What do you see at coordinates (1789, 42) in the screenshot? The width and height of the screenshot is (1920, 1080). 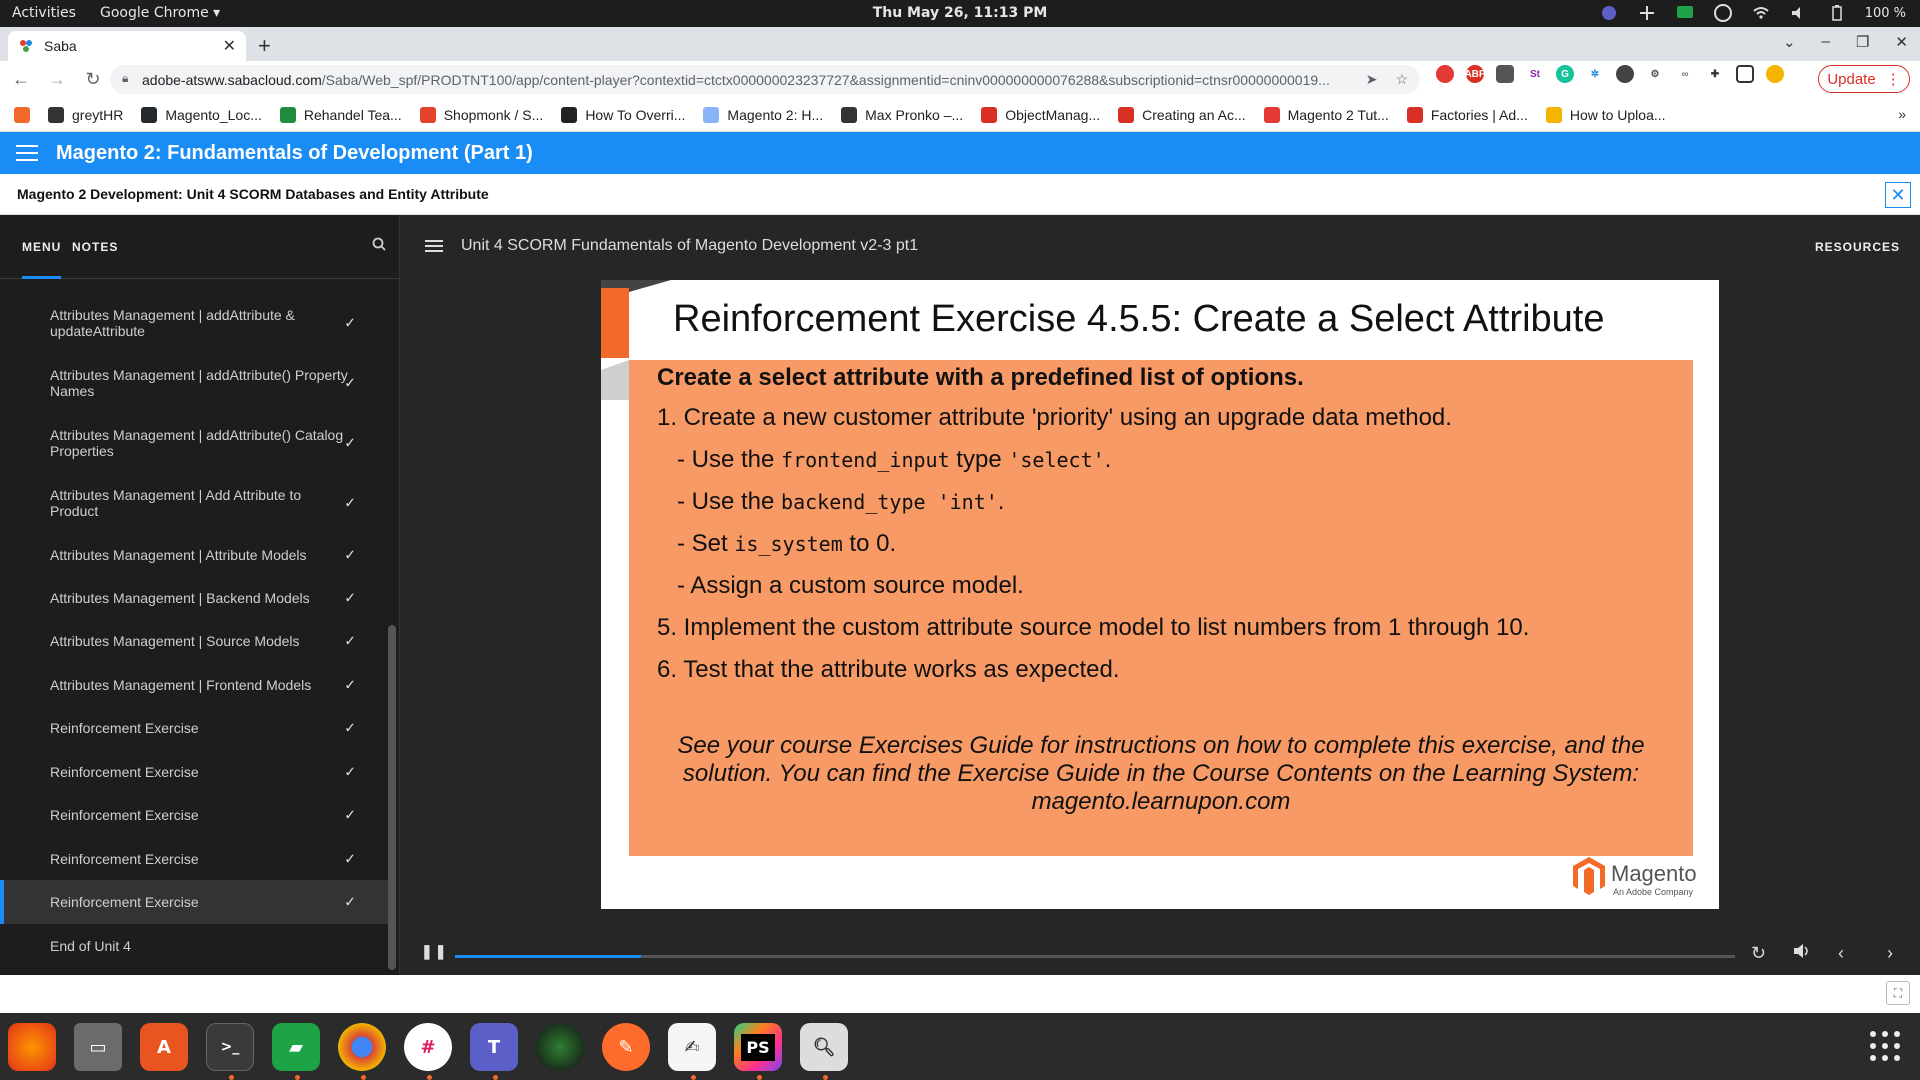 I see `tab-search-icon: ⌄` at bounding box center [1789, 42].